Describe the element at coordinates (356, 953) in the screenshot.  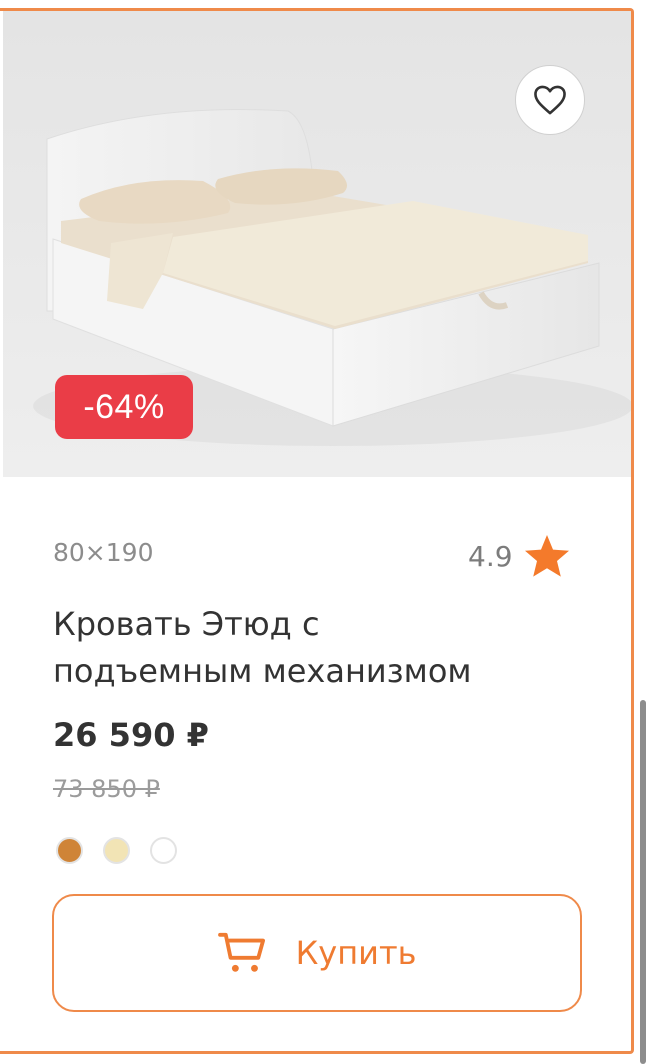
I see `buy-button-label: Купить` at that location.